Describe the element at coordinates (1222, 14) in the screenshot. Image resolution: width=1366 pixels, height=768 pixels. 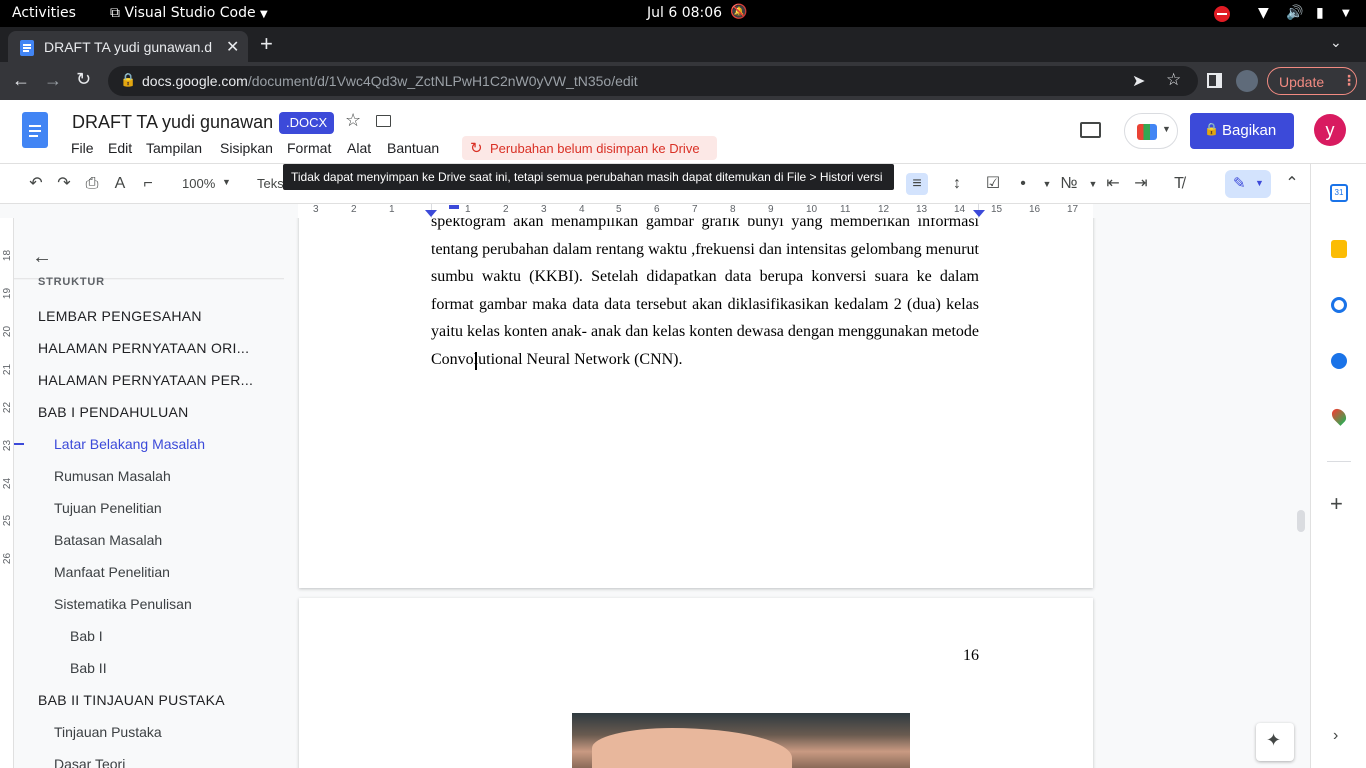
I see `do-not-disturb-icon` at that location.